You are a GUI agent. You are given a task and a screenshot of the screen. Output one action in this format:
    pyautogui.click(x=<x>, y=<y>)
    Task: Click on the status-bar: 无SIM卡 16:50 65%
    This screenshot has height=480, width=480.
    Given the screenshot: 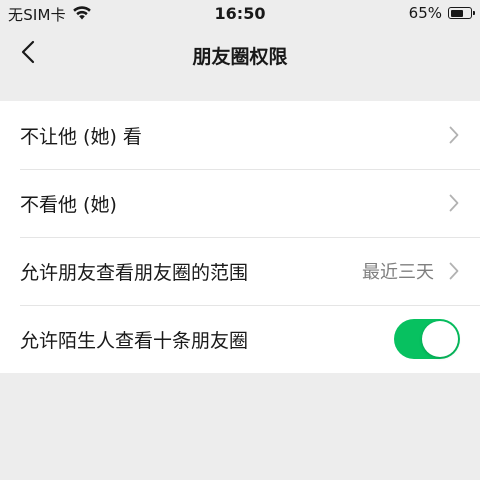 What is the action you would take?
    pyautogui.click(x=240, y=14)
    